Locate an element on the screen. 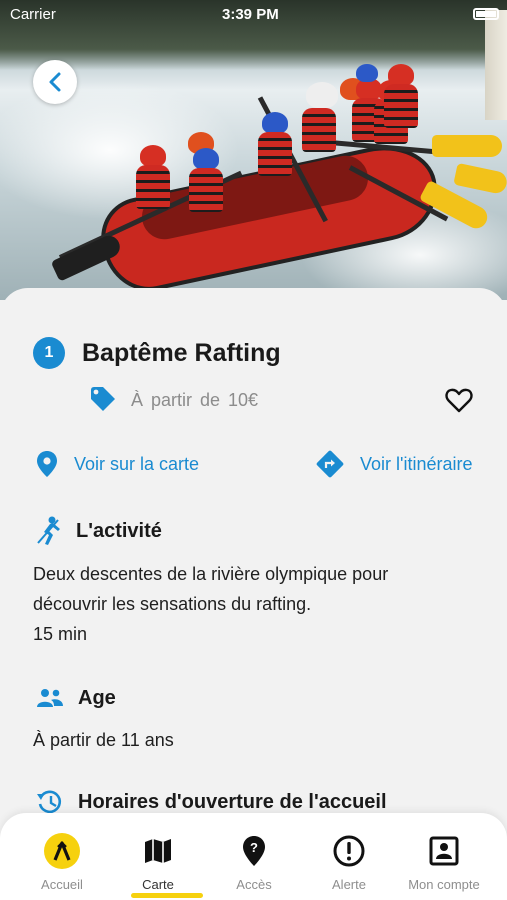  status-time: 3:39 PM is located at coordinates (250, 14).